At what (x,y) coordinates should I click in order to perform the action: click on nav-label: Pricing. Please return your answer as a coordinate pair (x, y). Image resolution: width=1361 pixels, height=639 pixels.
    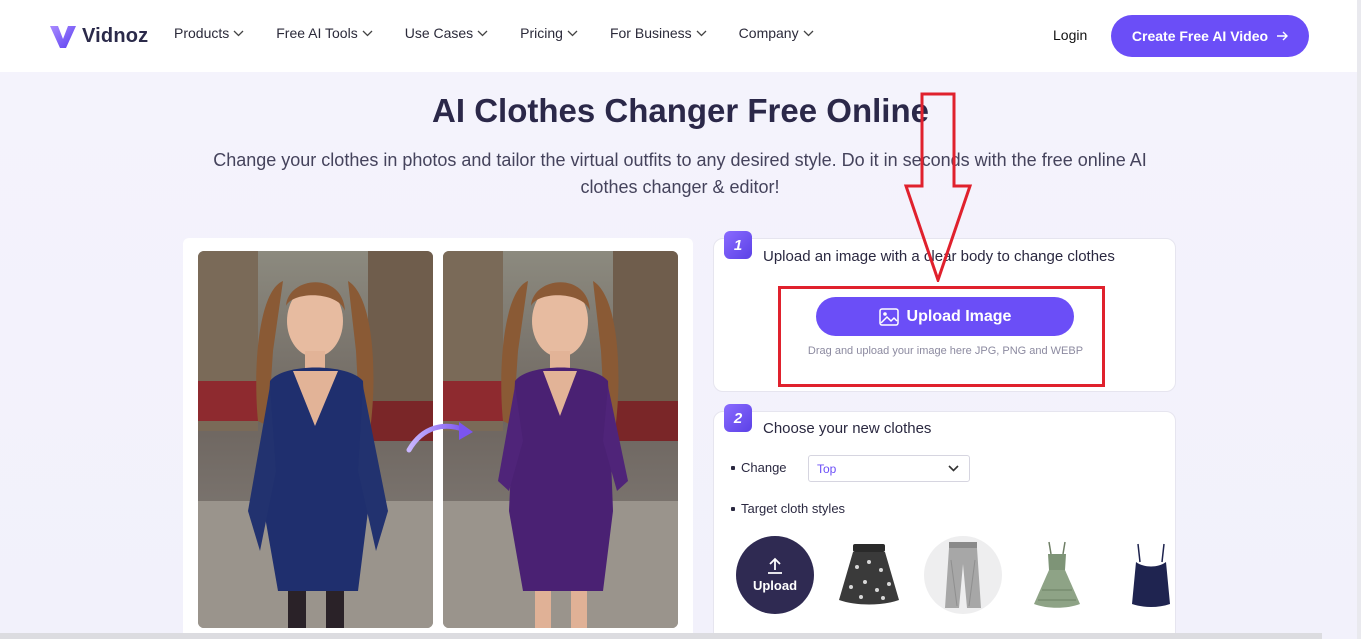
    Looking at the image, I should click on (541, 33).